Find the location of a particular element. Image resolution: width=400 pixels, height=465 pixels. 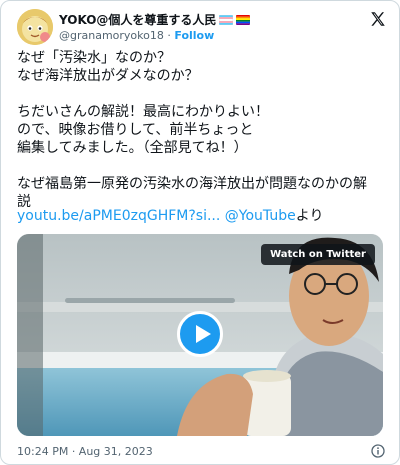

info-icon is located at coordinates (378, 450).